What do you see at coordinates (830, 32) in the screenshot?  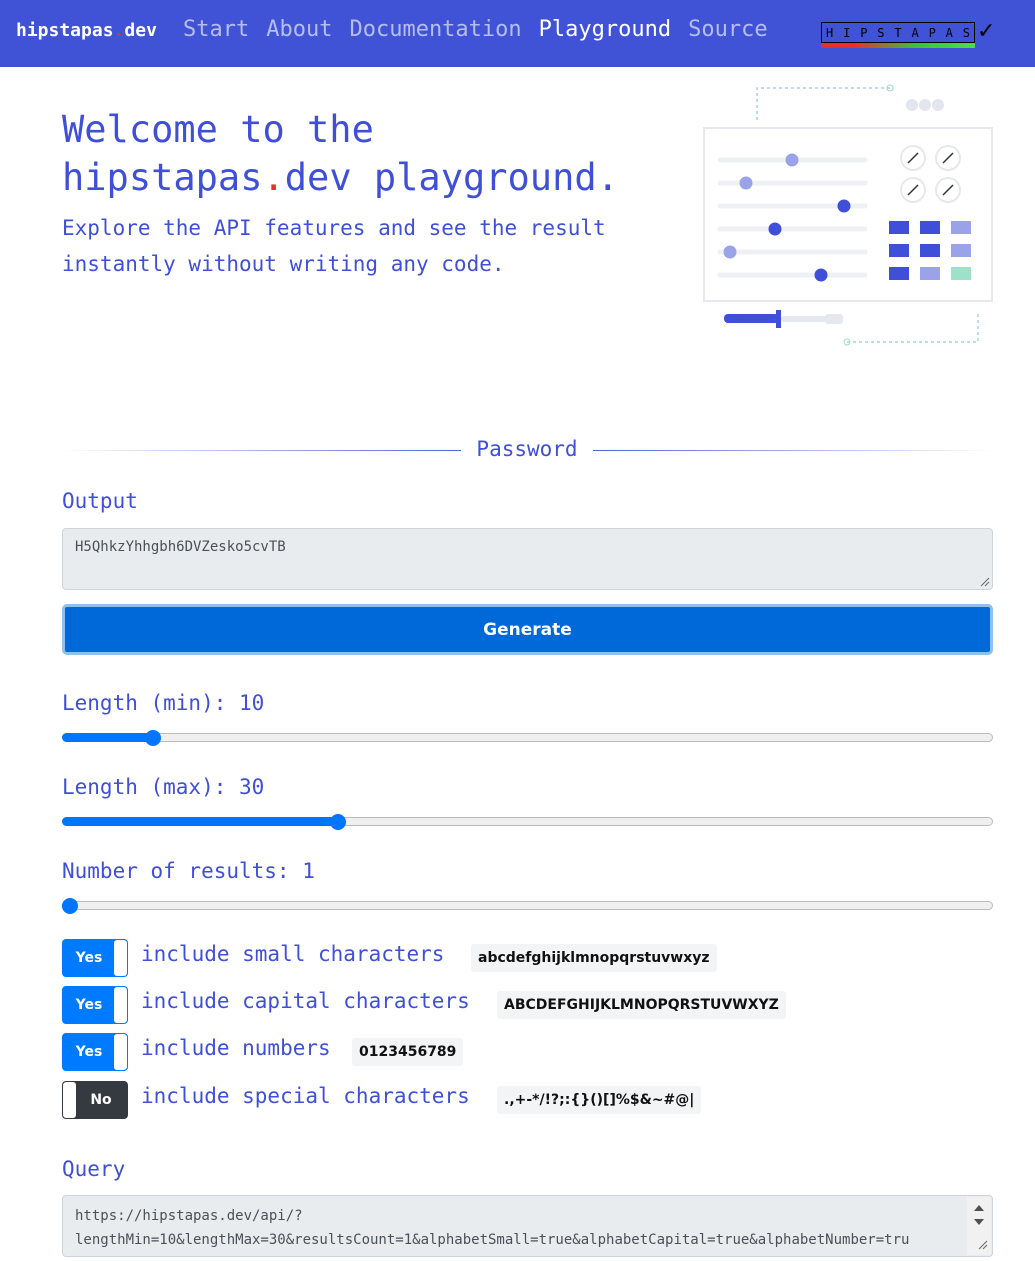 I see `logo-letter: H` at bounding box center [830, 32].